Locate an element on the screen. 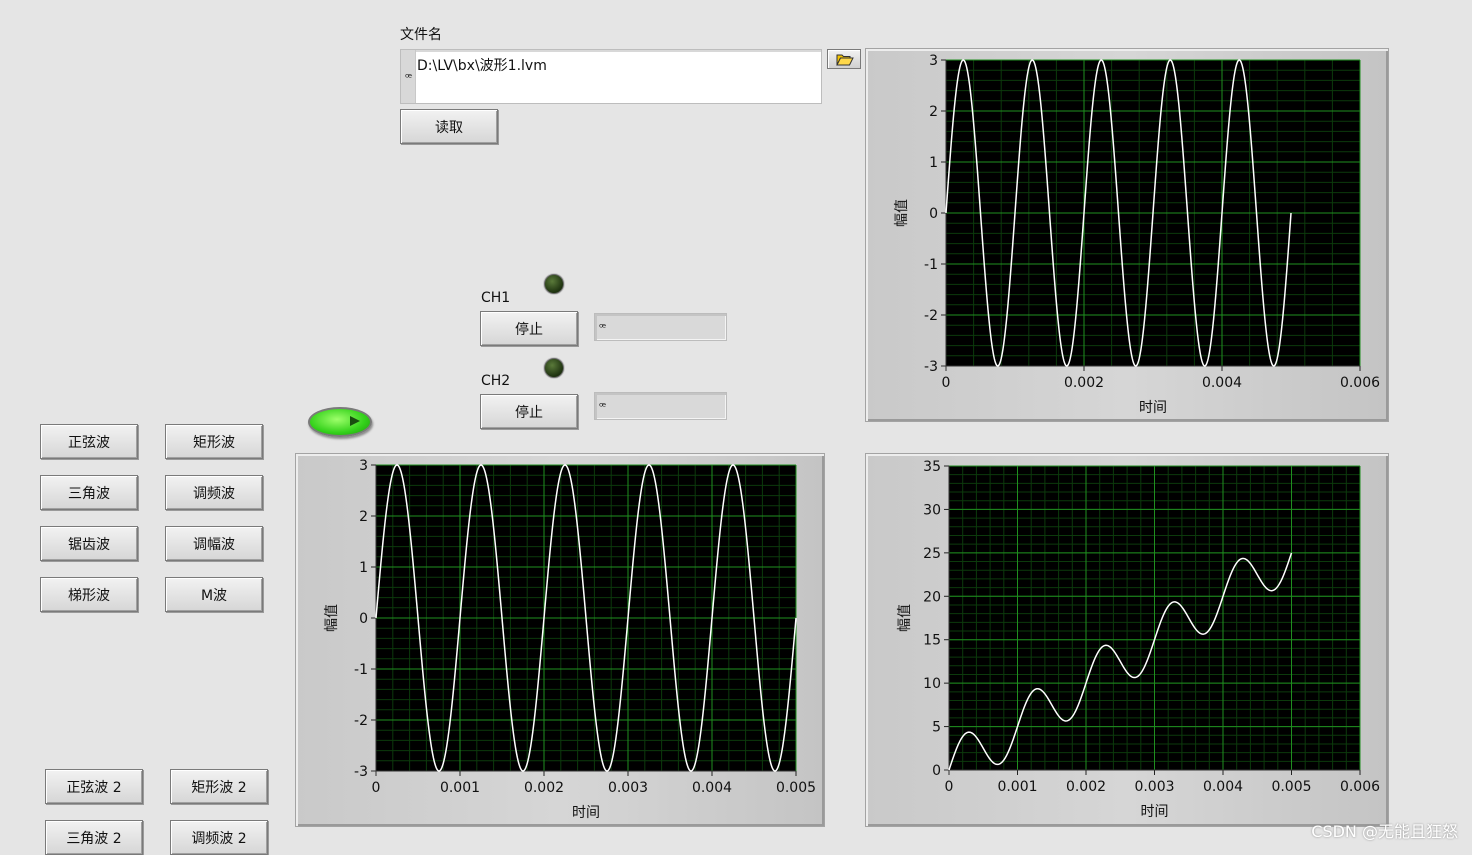 The height and width of the screenshot is (855, 1472). sawtooth-wave-button: 锯齿波 is located at coordinates (89, 543).